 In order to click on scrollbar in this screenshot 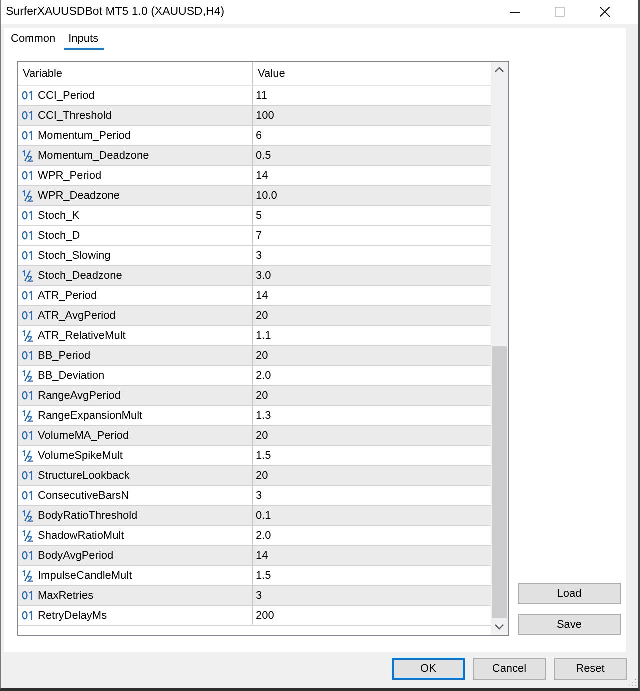, I will do `click(499, 348)`.